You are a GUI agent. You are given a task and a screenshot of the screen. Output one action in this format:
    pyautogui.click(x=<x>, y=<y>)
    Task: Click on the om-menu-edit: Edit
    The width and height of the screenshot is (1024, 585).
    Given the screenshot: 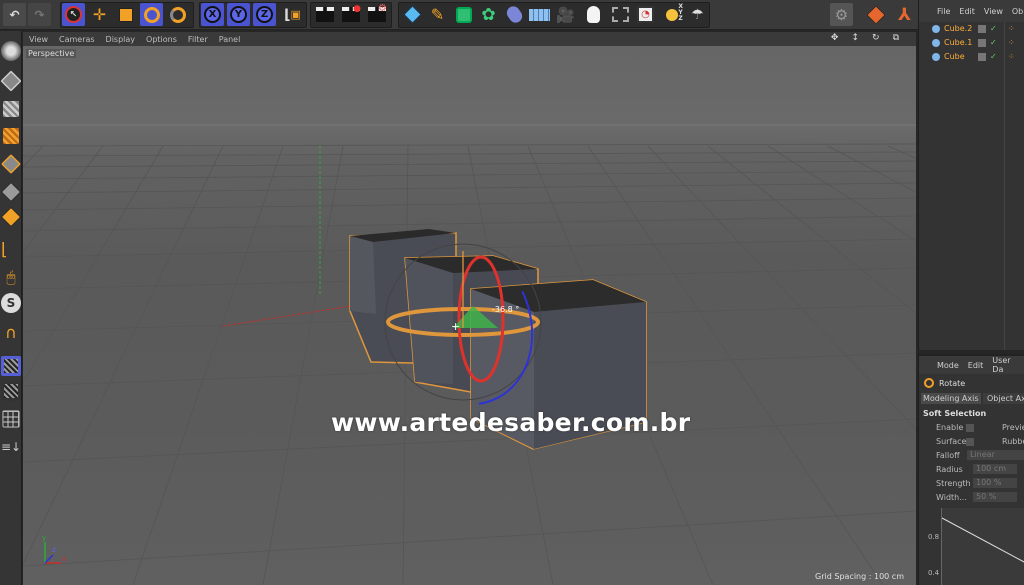 What is the action you would take?
    pyautogui.click(x=967, y=11)
    